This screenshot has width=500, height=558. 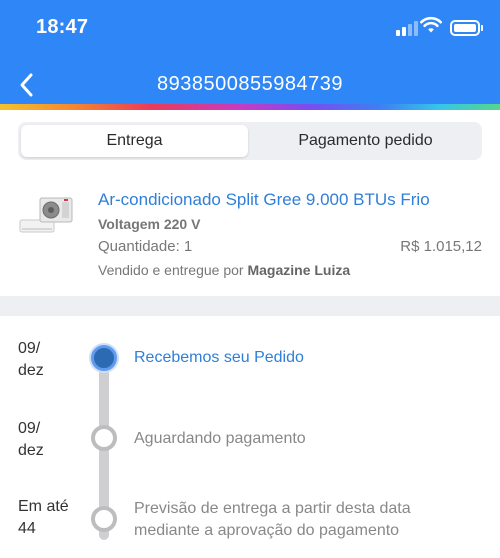 I want to click on battery-icon, so click(x=466, y=28).